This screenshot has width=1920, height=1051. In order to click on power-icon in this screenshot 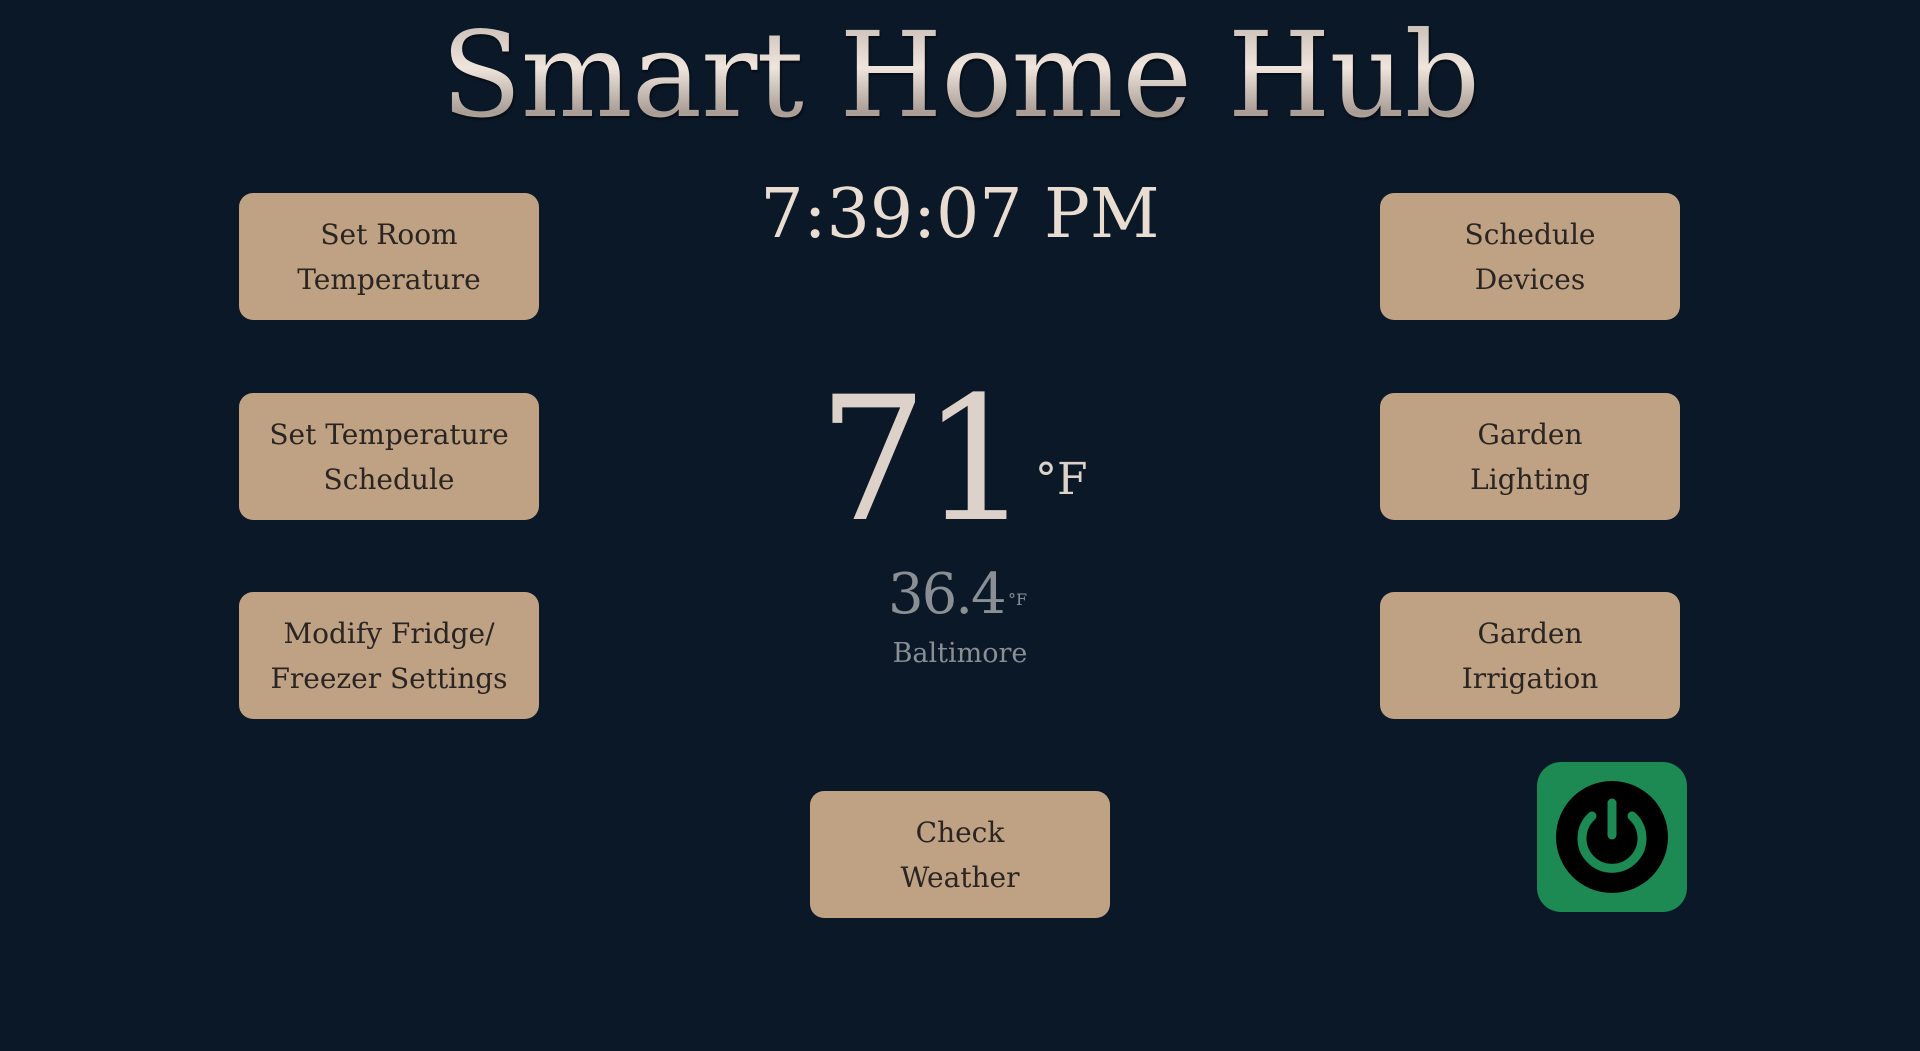, I will do `click(1612, 837)`.